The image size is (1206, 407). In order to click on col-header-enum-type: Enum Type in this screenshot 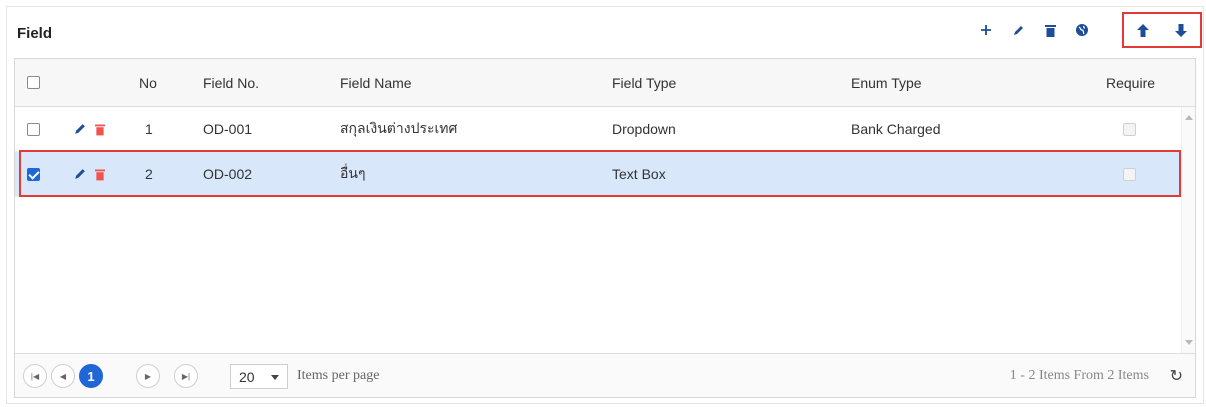, I will do `click(886, 82)`.